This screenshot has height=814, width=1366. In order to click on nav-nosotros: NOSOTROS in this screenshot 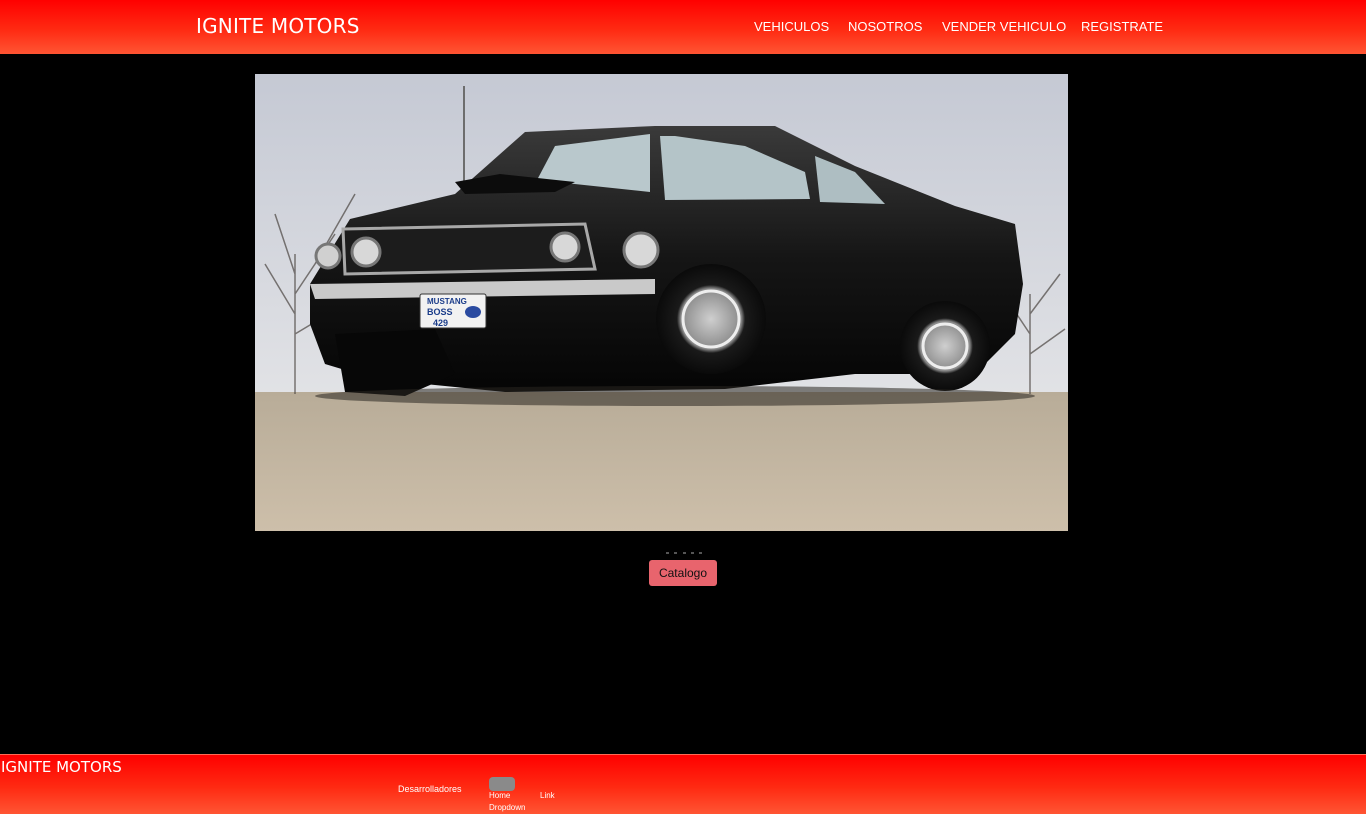, I will do `click(885, 26)`.